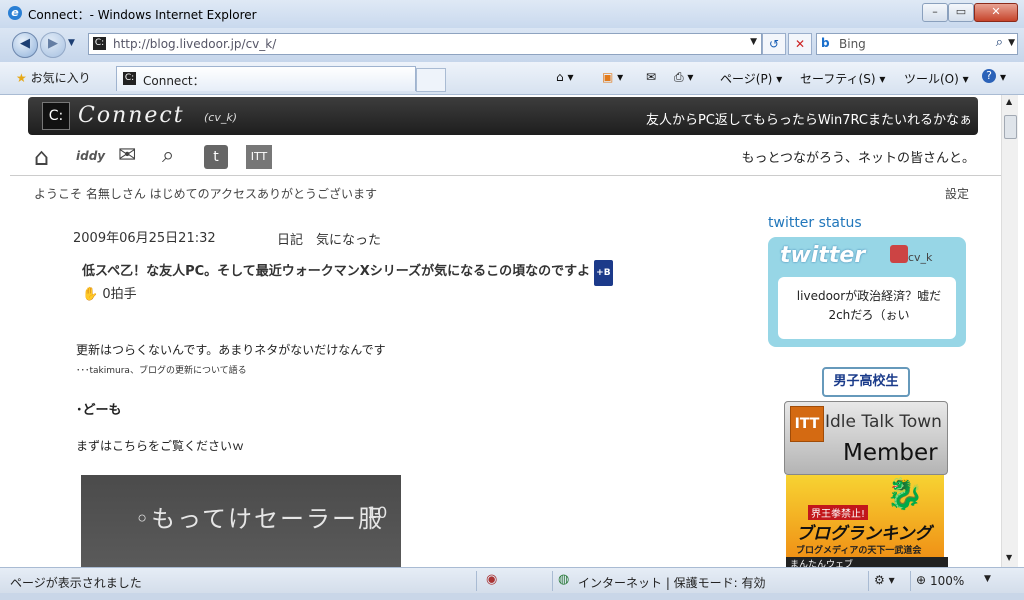  I want to click on scroll-up-icon: ▲, so click(1009, 101).